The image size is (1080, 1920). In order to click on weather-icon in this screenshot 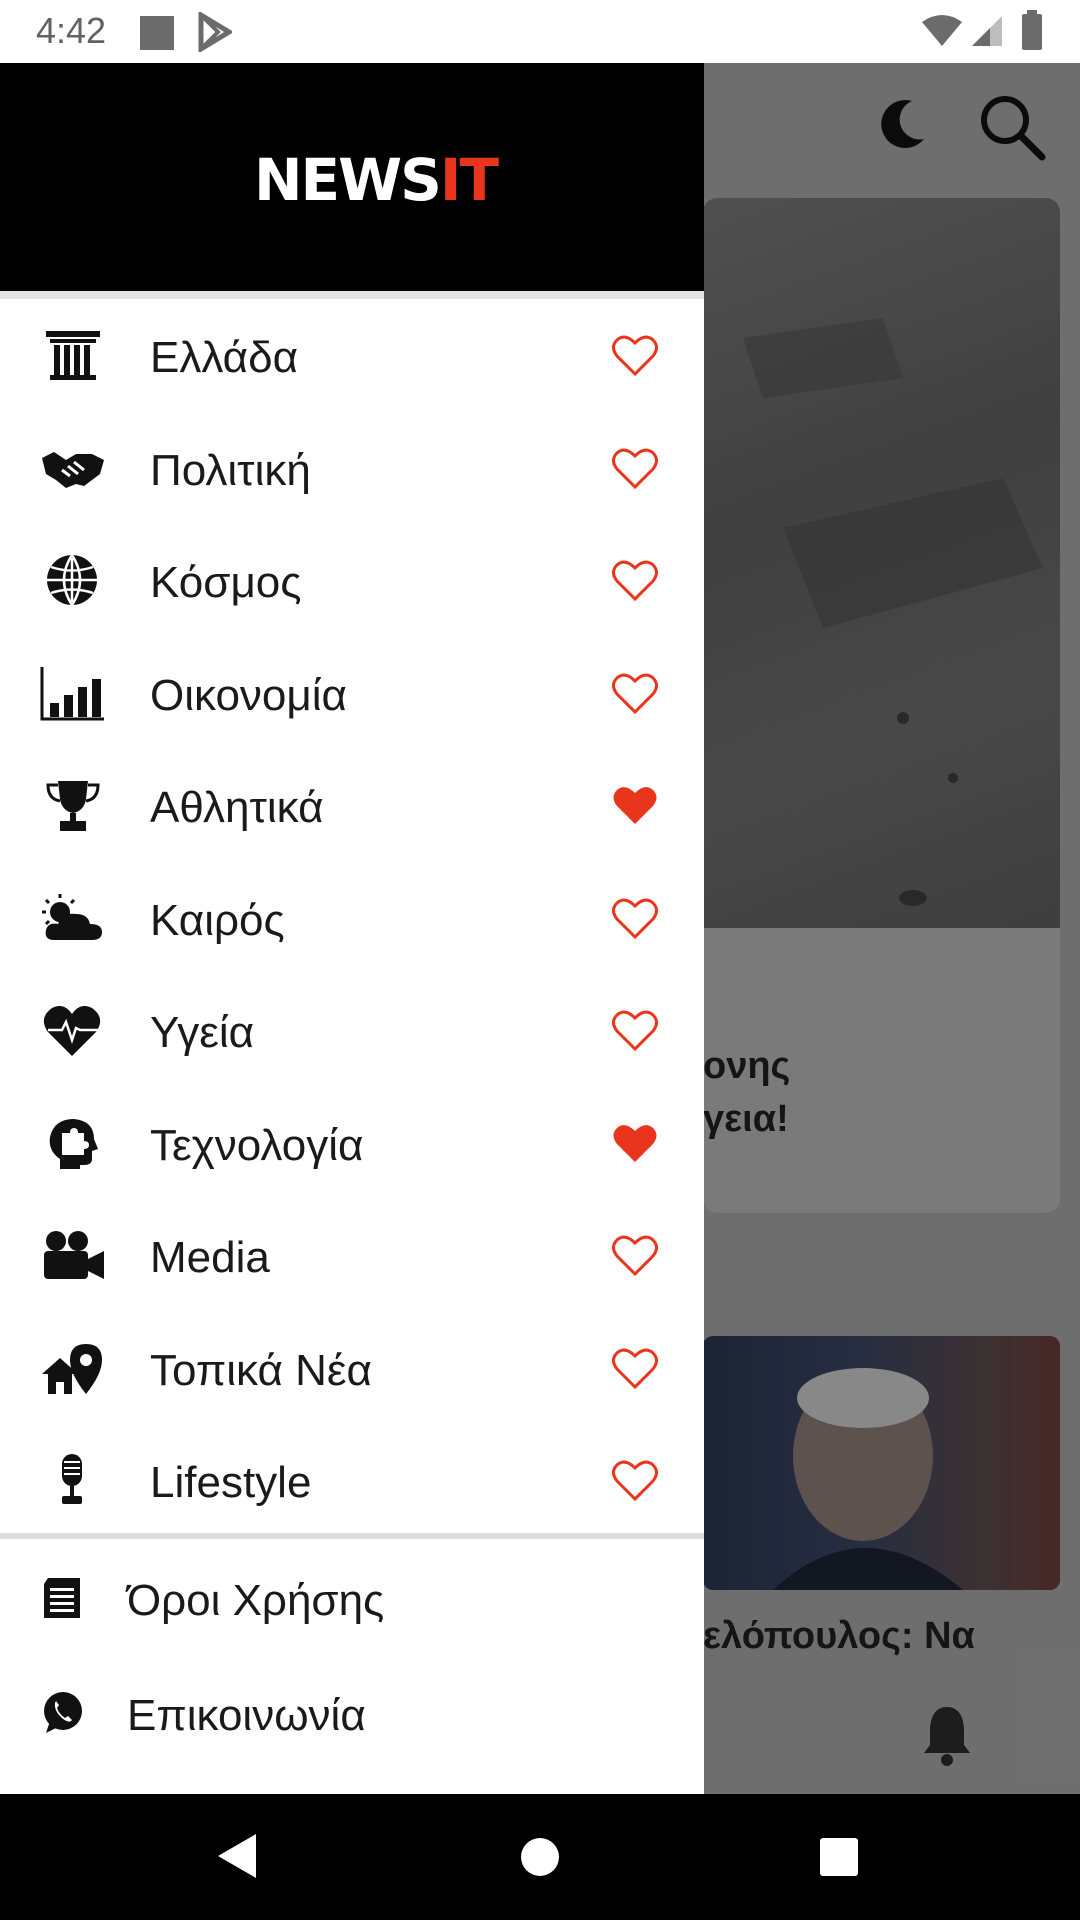, I will do `click(72, 916)`.